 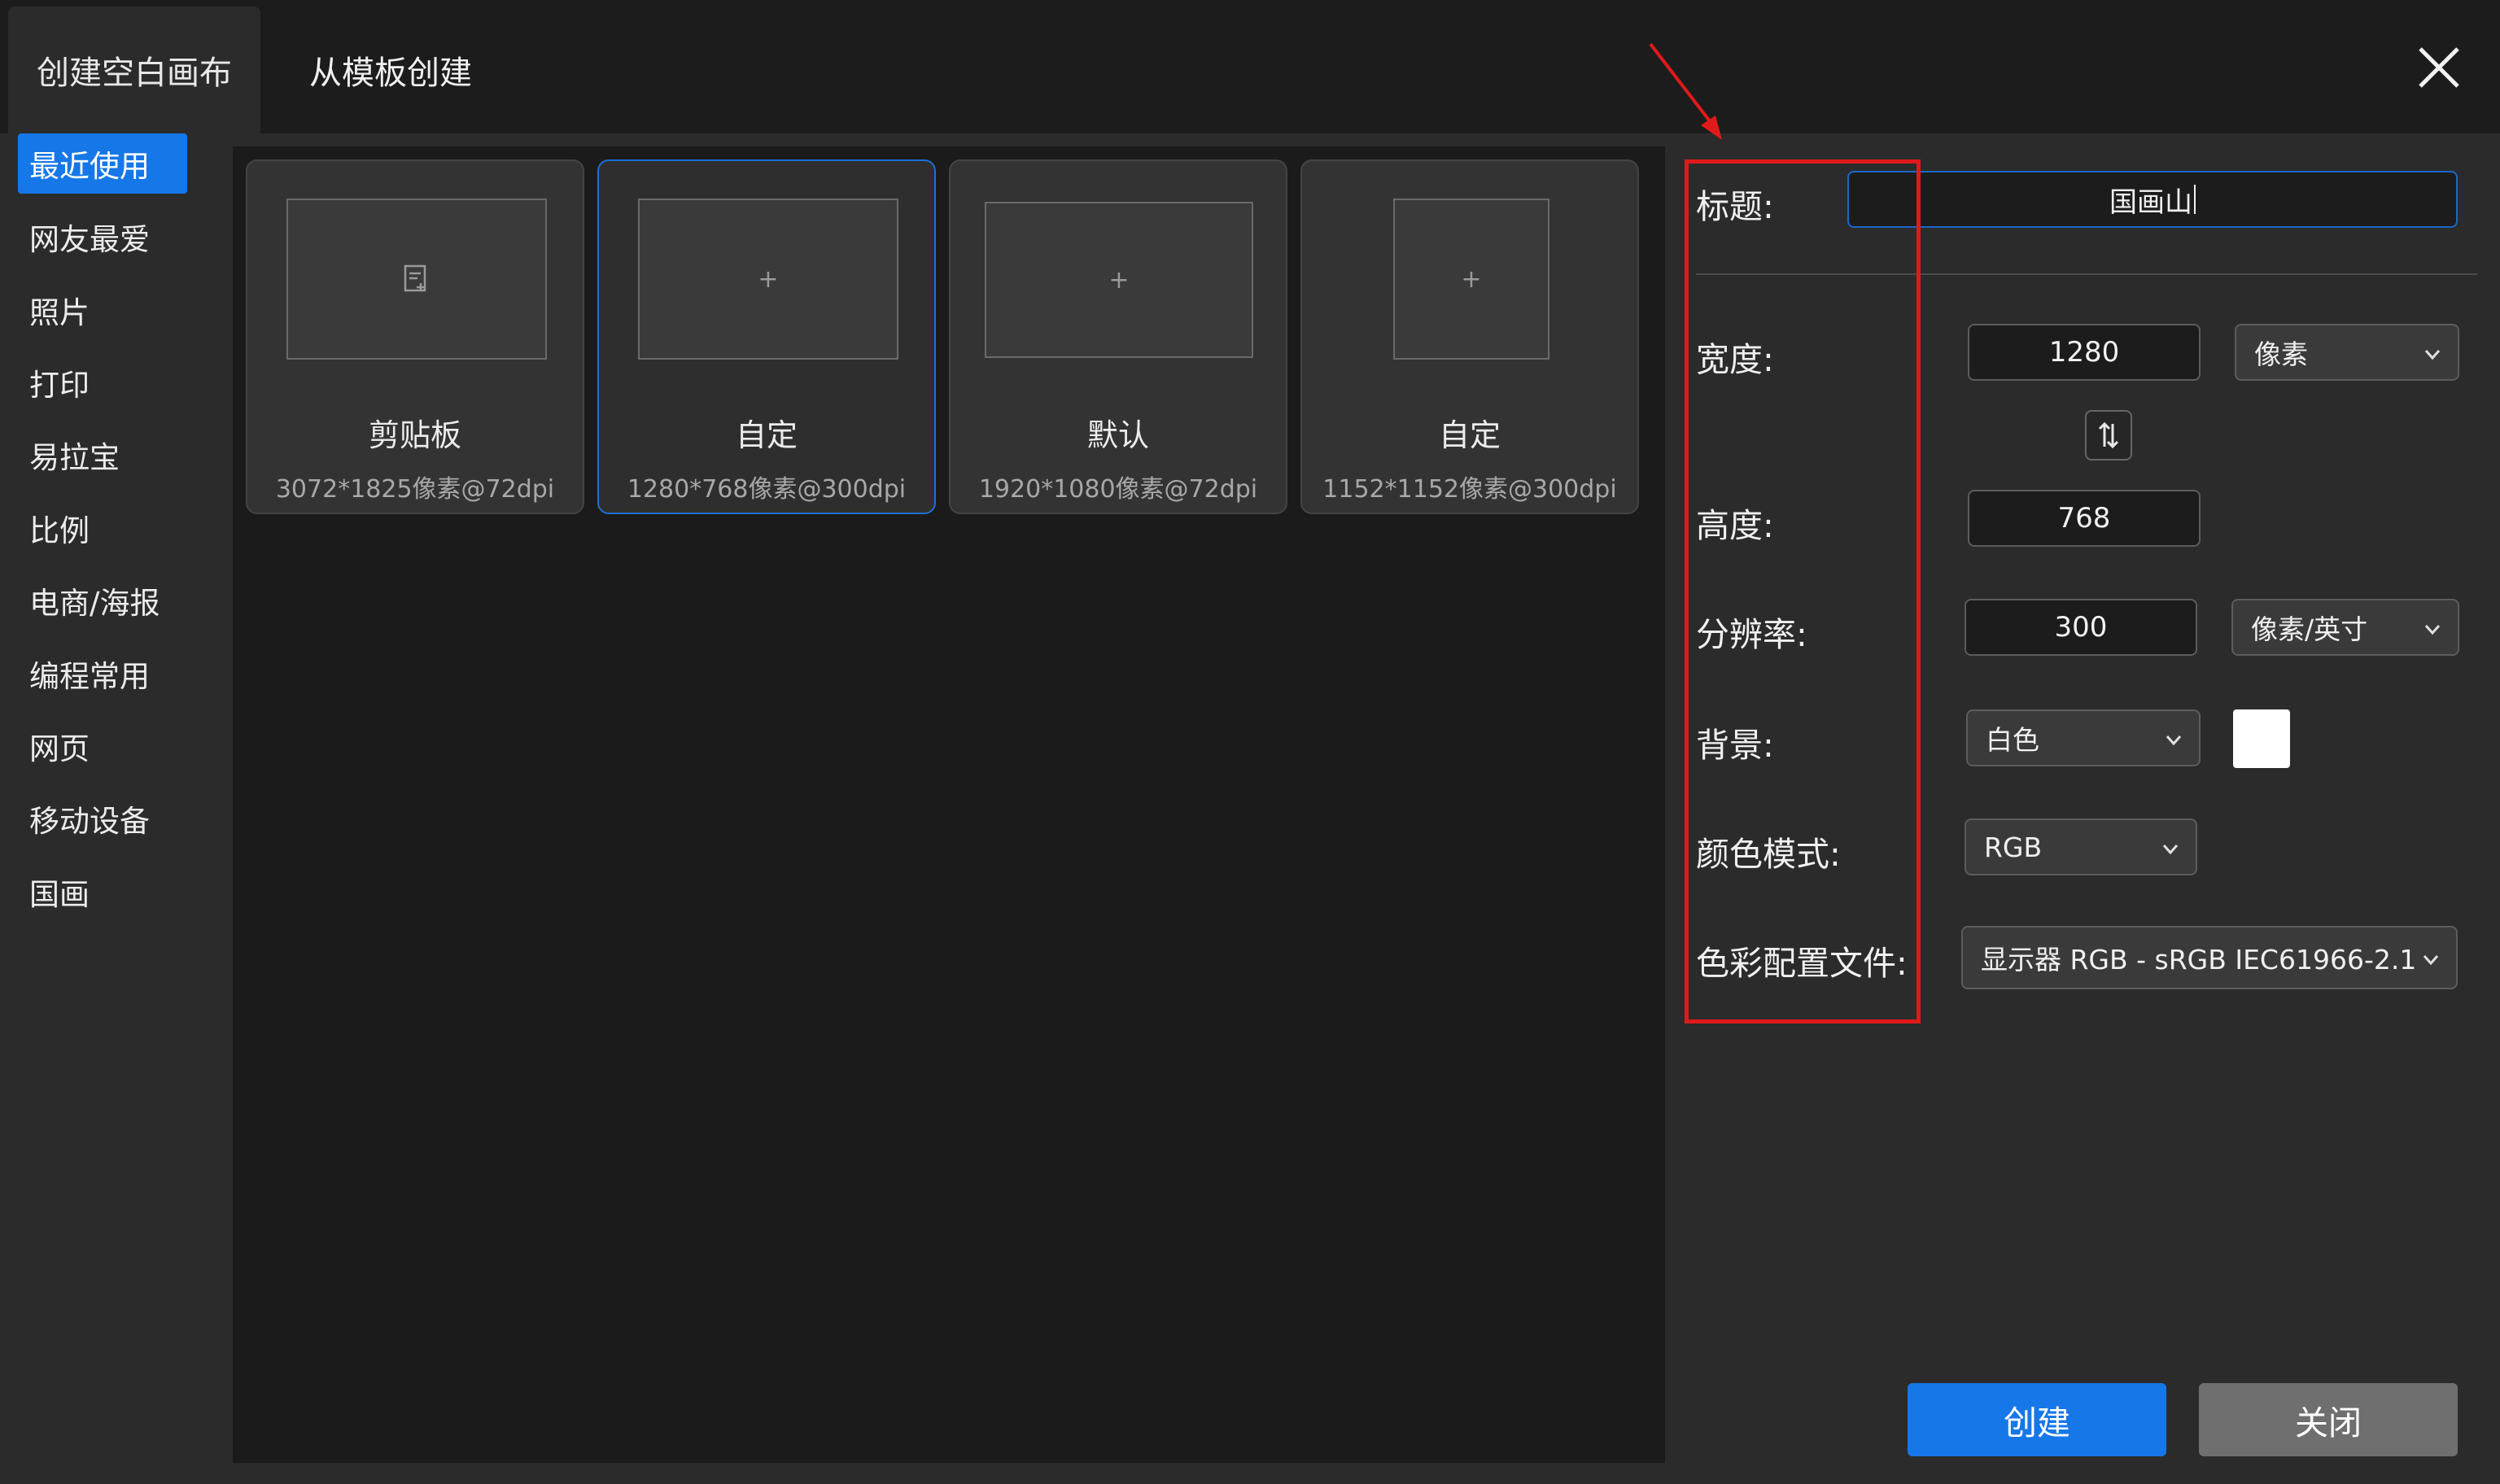 What do you see at coordinates (2013, 847) in the screenshot?
I see `color-mode-value: RGB` at bounding box center [2013, 847].